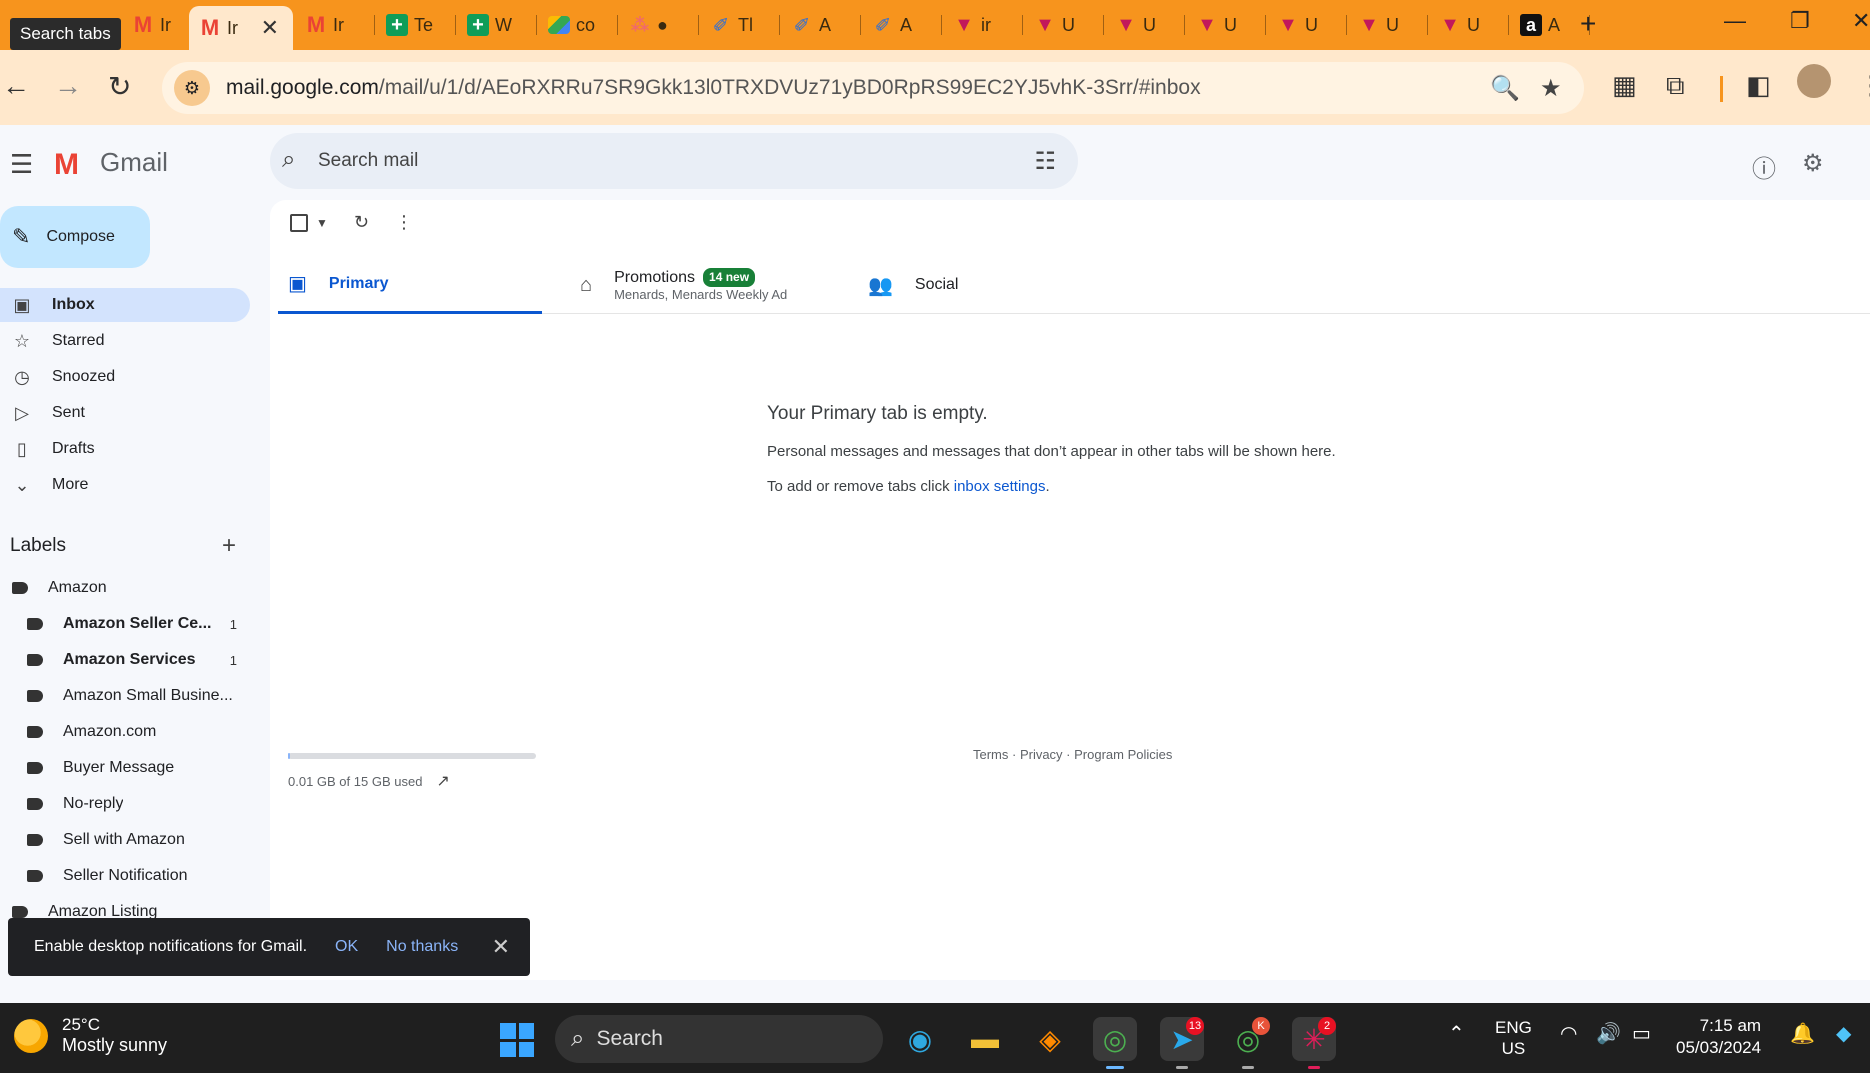  I want to click on browser-tab-title: U, so click(1068, 24).